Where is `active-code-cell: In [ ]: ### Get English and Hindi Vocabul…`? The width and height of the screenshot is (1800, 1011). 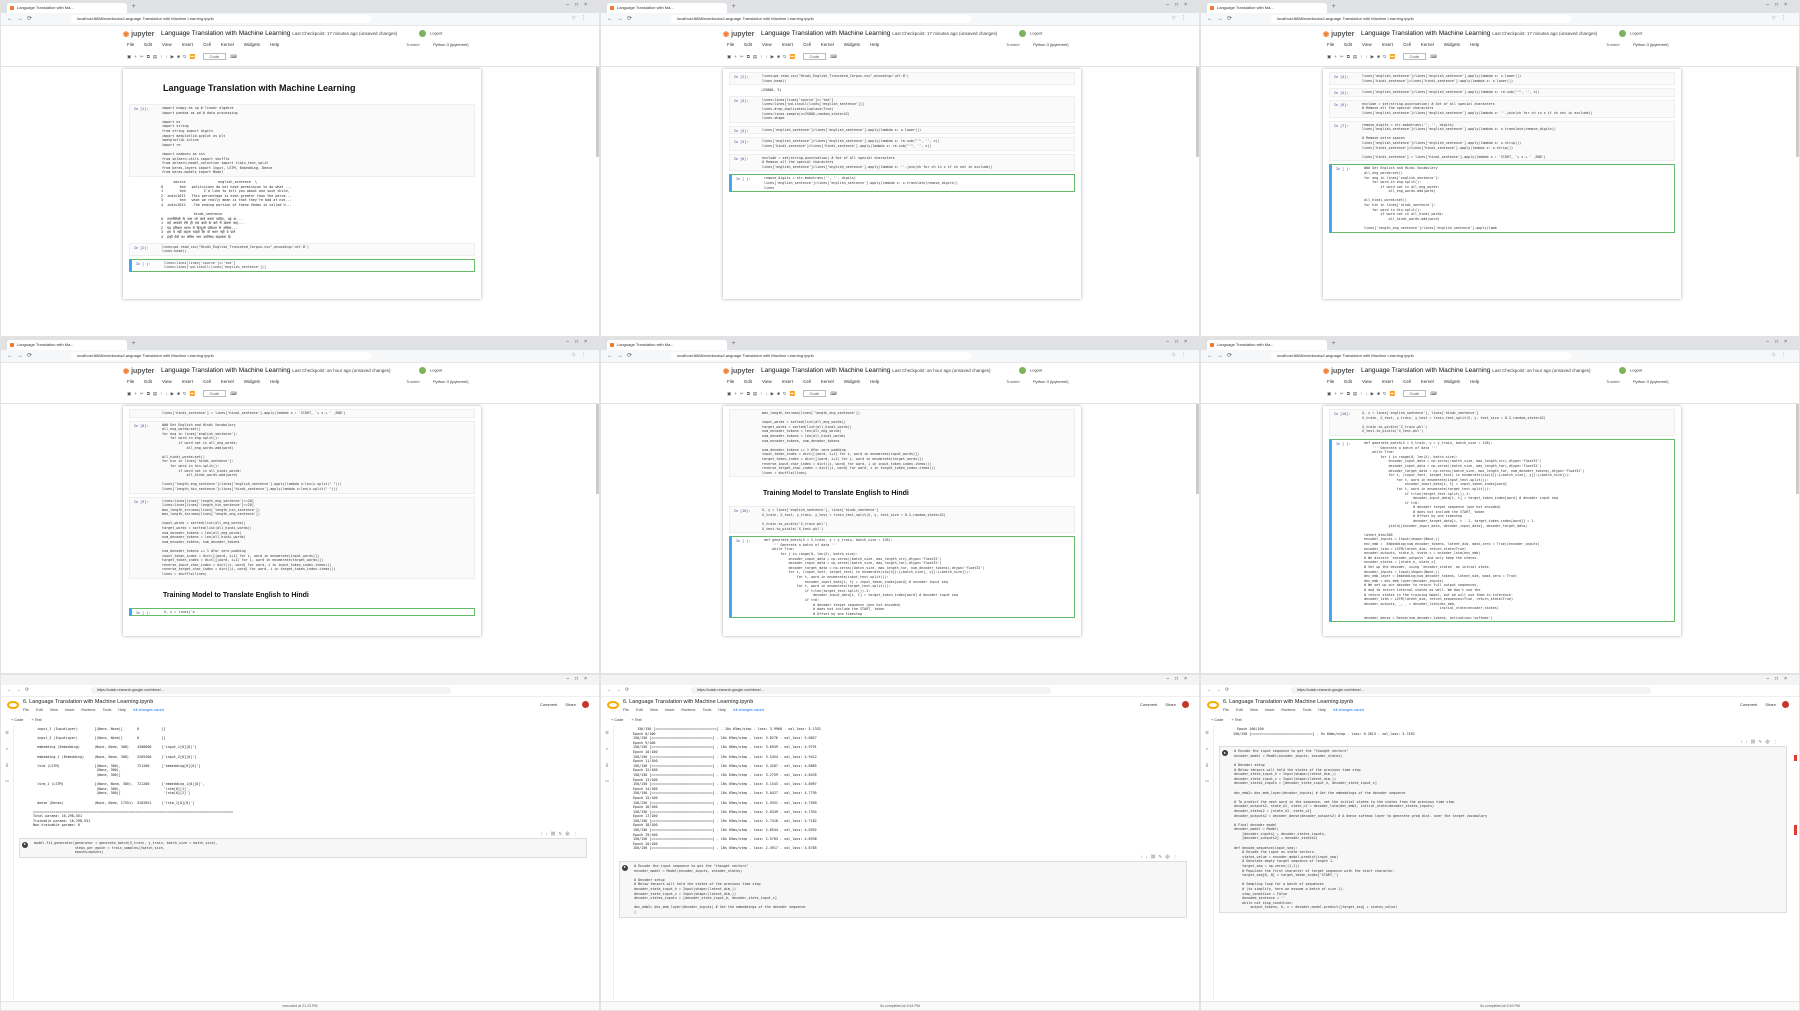
active-code-cell: In [ ]: ### Get English and Hindi Vocabul… is located at coordinates (1502, 198).